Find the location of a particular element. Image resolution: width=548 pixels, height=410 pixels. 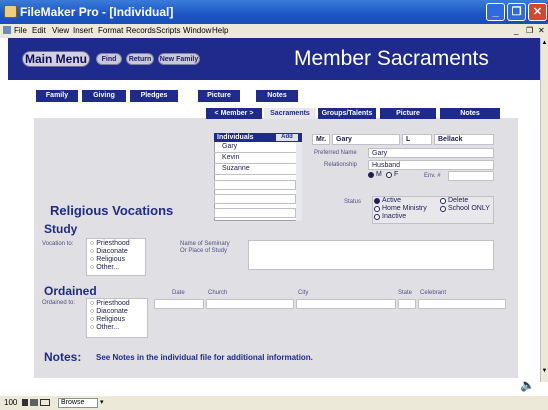

seminary-field is located at coordinates (371, 255).